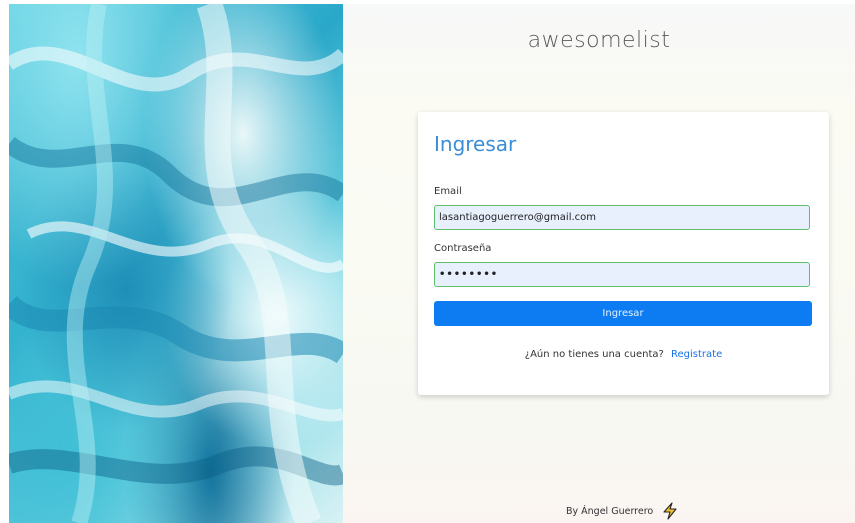 The height and width of the screenshot is (523, 855). Describe the element at coordinates (475, 144) in the screenshot. I see `login-title: Ingresar` at that location.